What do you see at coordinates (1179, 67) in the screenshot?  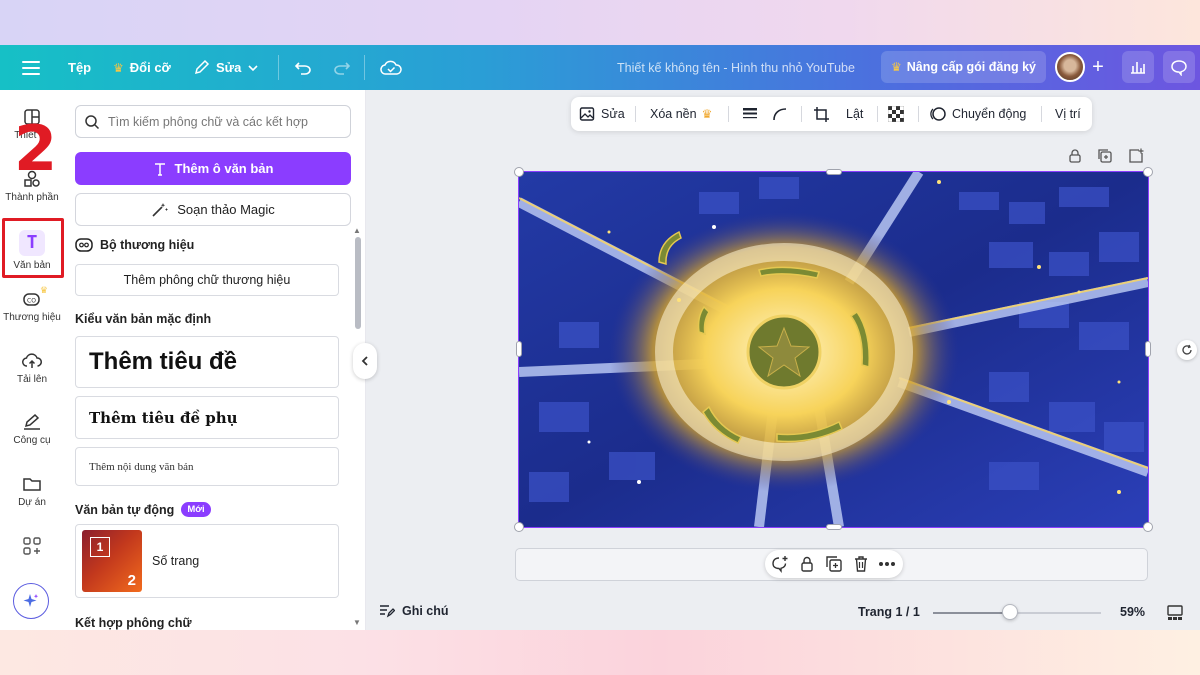 I see `comments-button` at bounding box center [1179, 67].